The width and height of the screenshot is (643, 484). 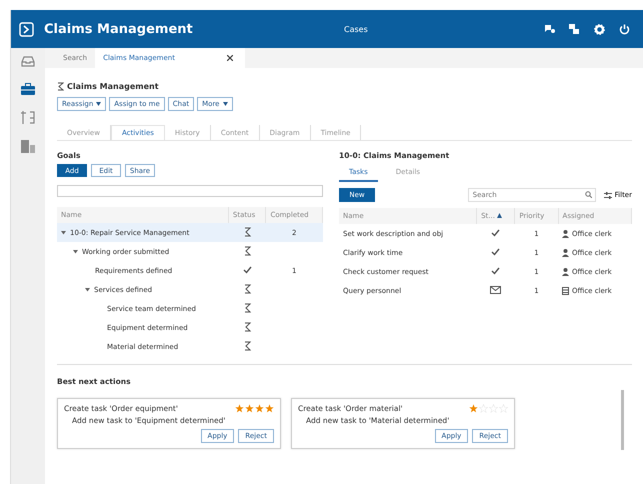 What do you see at coordinates (588, 194) in the screenshot?
I see `search-icon` at bounding box center [588, 194].